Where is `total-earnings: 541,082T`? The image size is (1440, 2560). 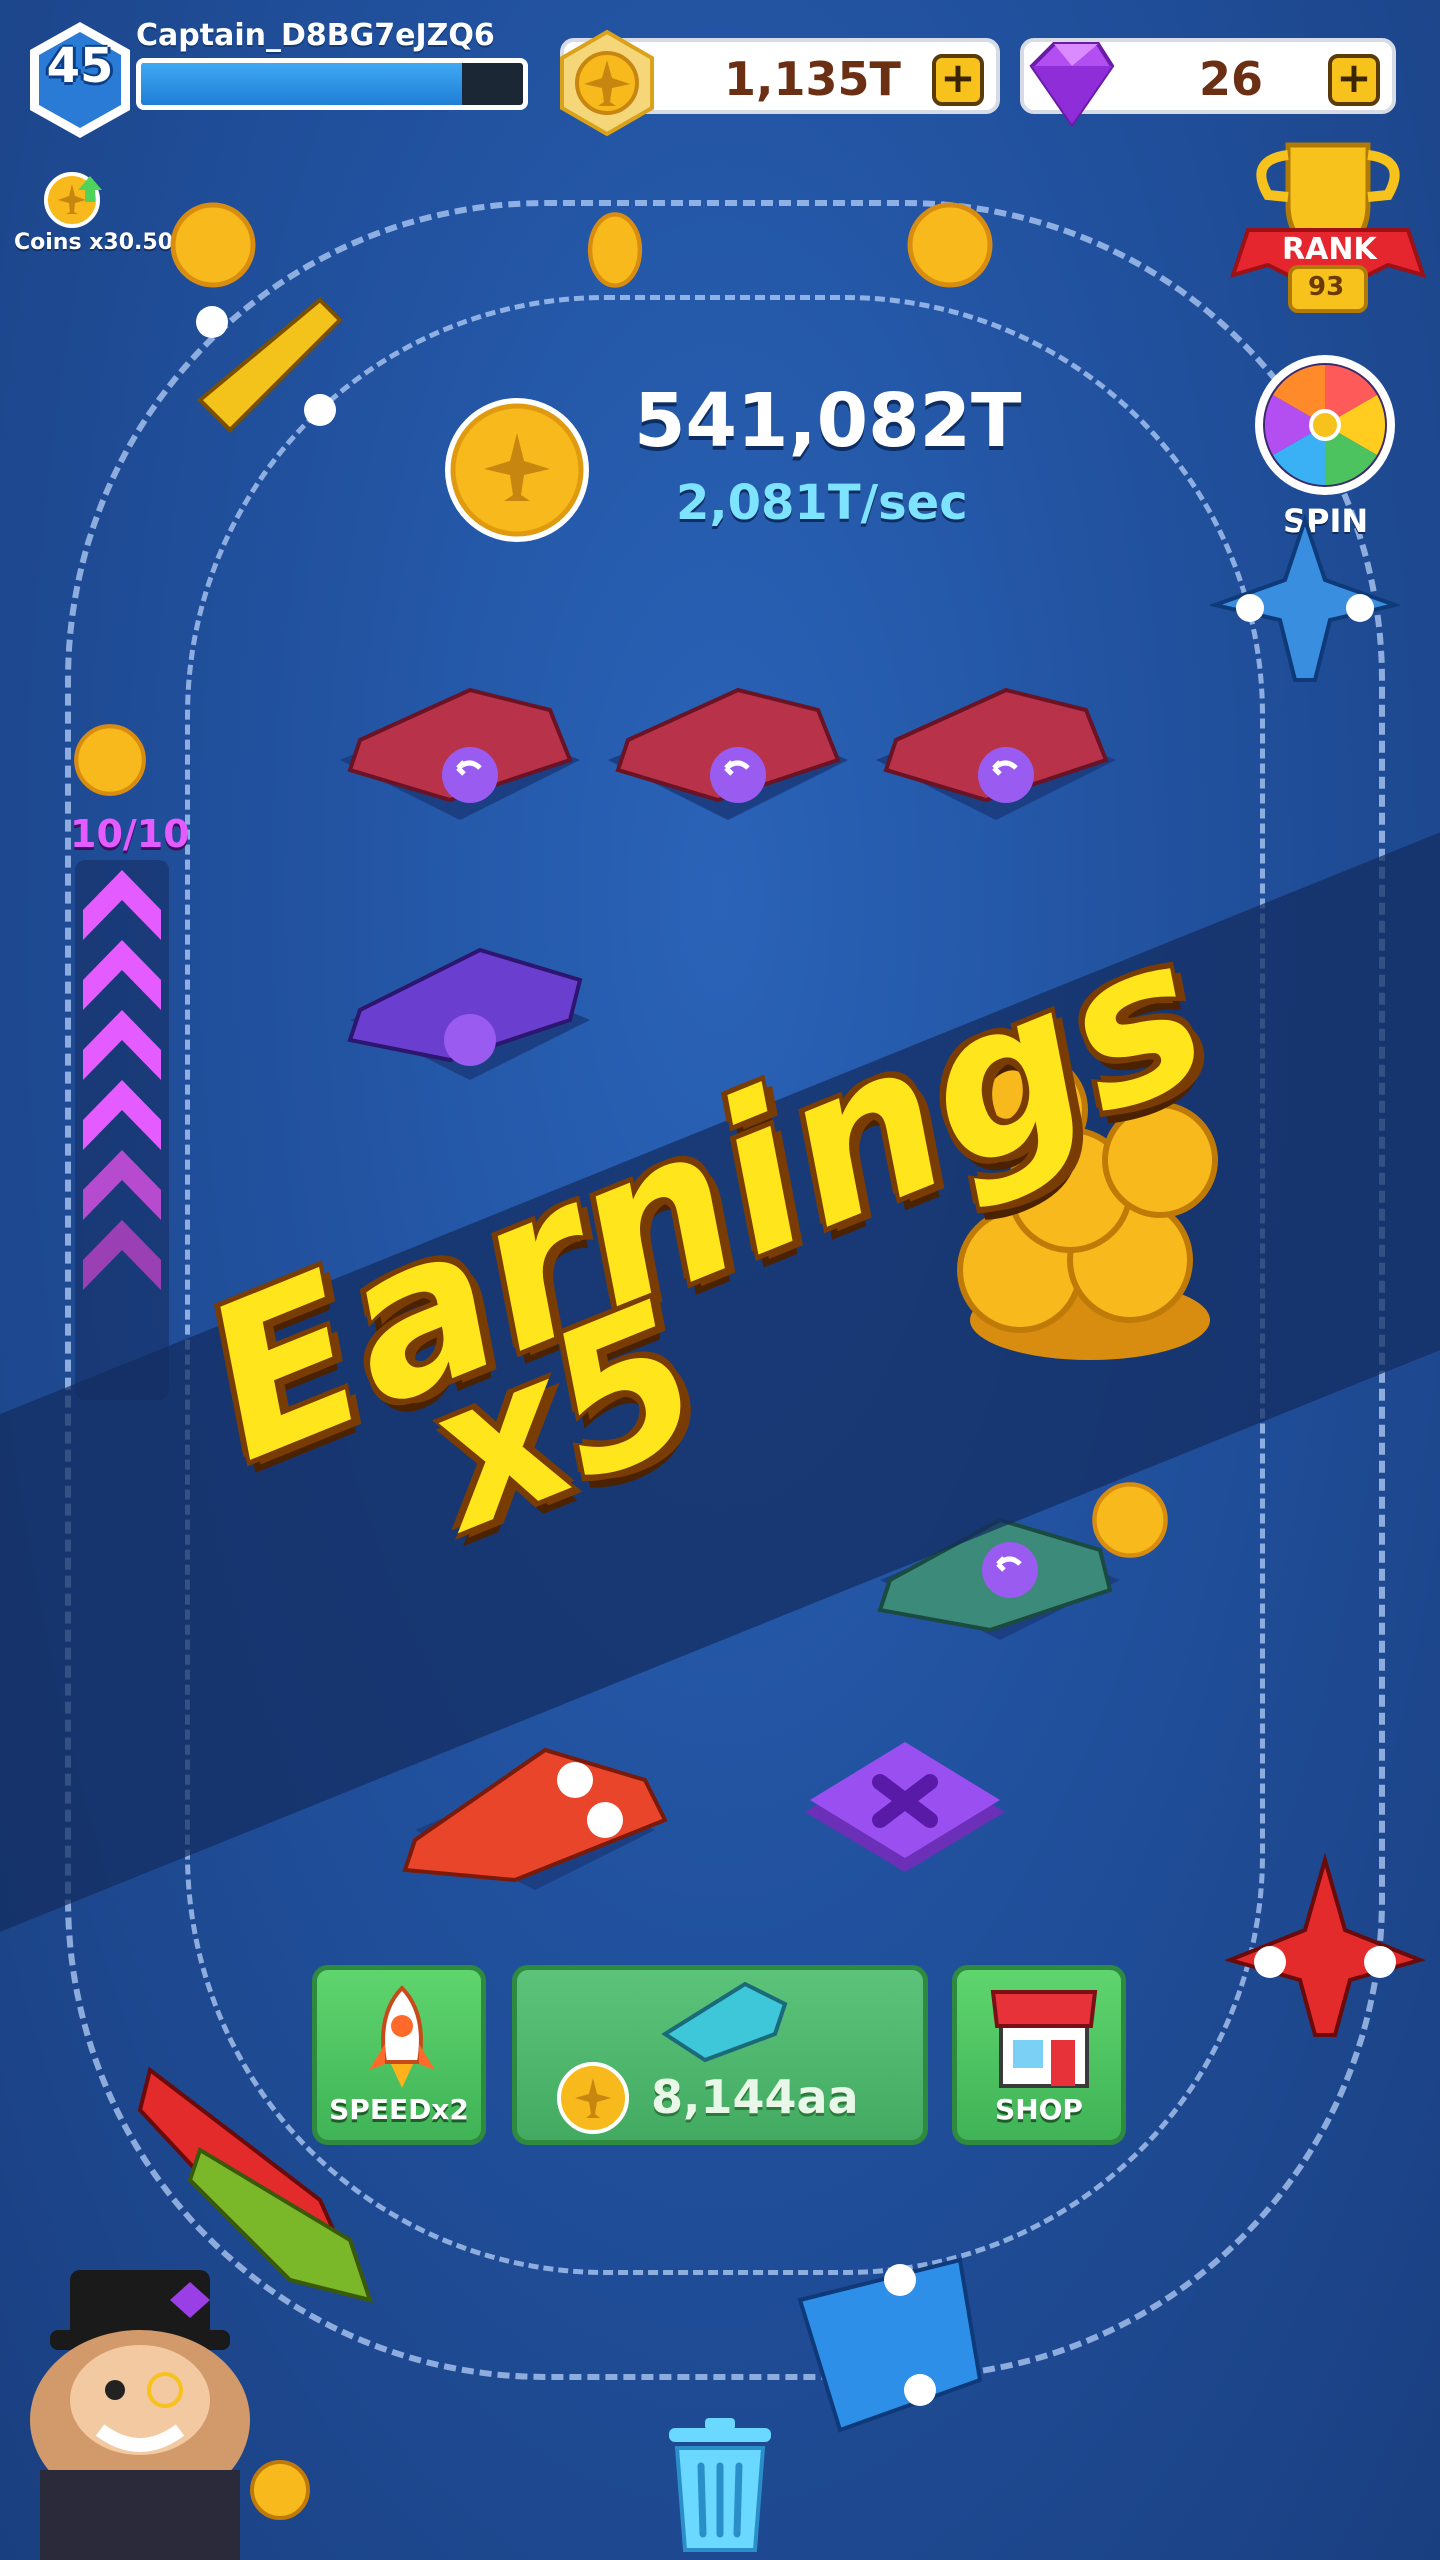 total-earnings: 541,082T is located at coordinates (828, 421).